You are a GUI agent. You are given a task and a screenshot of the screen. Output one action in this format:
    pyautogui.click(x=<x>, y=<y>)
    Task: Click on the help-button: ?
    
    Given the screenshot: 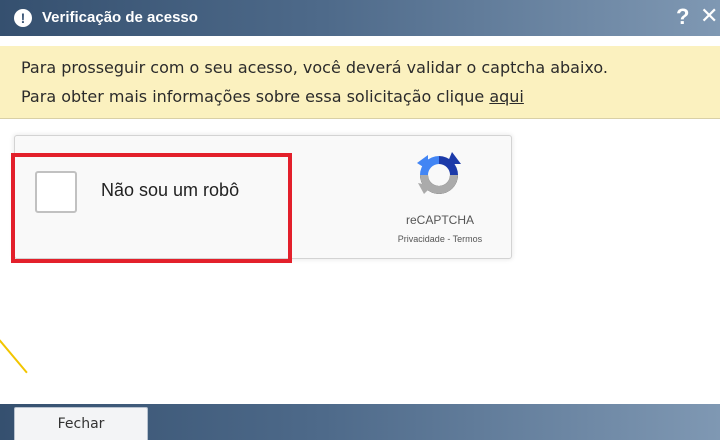 What is the action you would take?
    pyautogui.click(x=682, y=17)
    